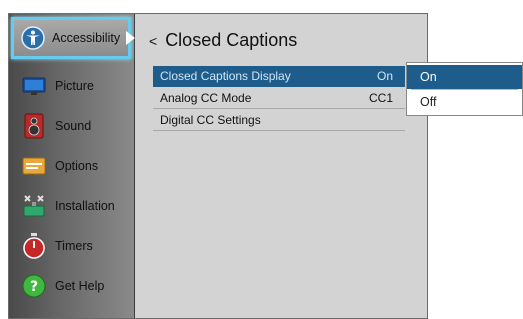  Describe the element at coordinates (225, 76) in the screenshot. I see `setting-label: Closed Captions Display` at that location.